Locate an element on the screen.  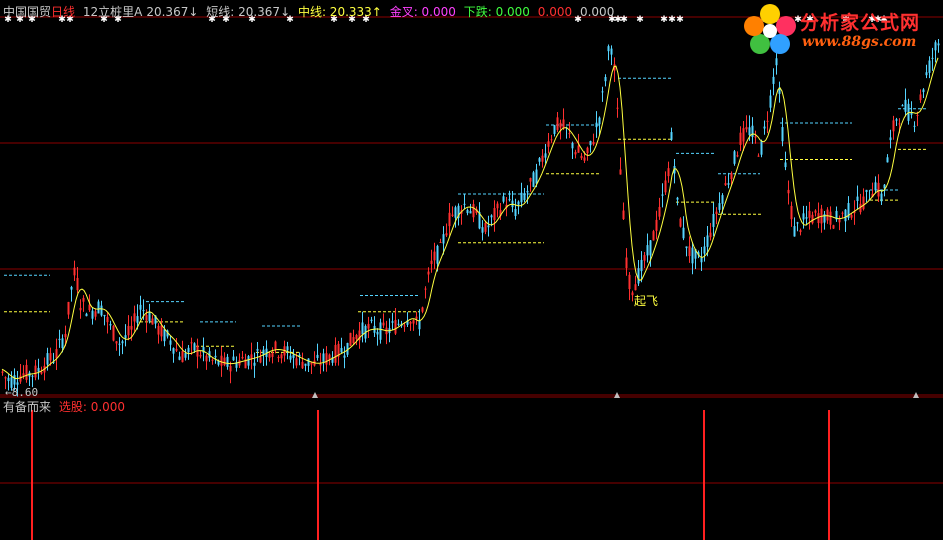
golden-cross-value: 金叉: 0.000 is located at coordinates (422, 12).